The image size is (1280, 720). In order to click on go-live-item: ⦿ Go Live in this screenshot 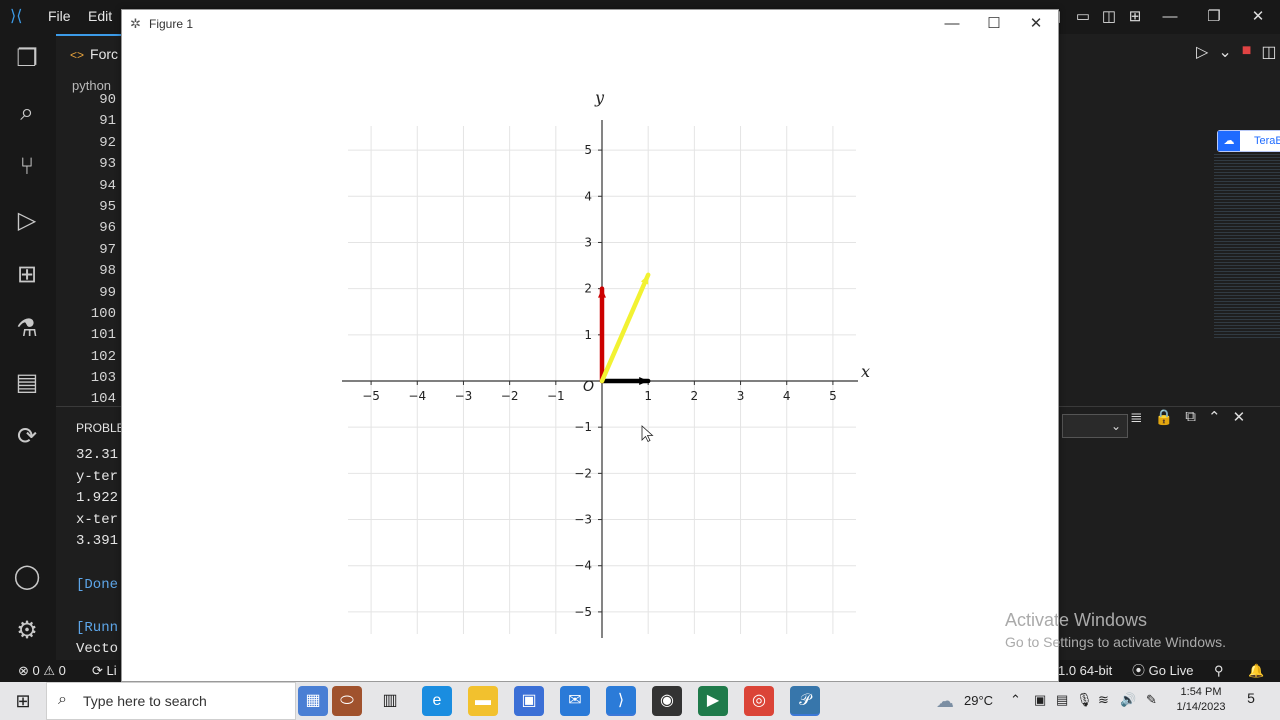, I will do `click(1162, 671)`.